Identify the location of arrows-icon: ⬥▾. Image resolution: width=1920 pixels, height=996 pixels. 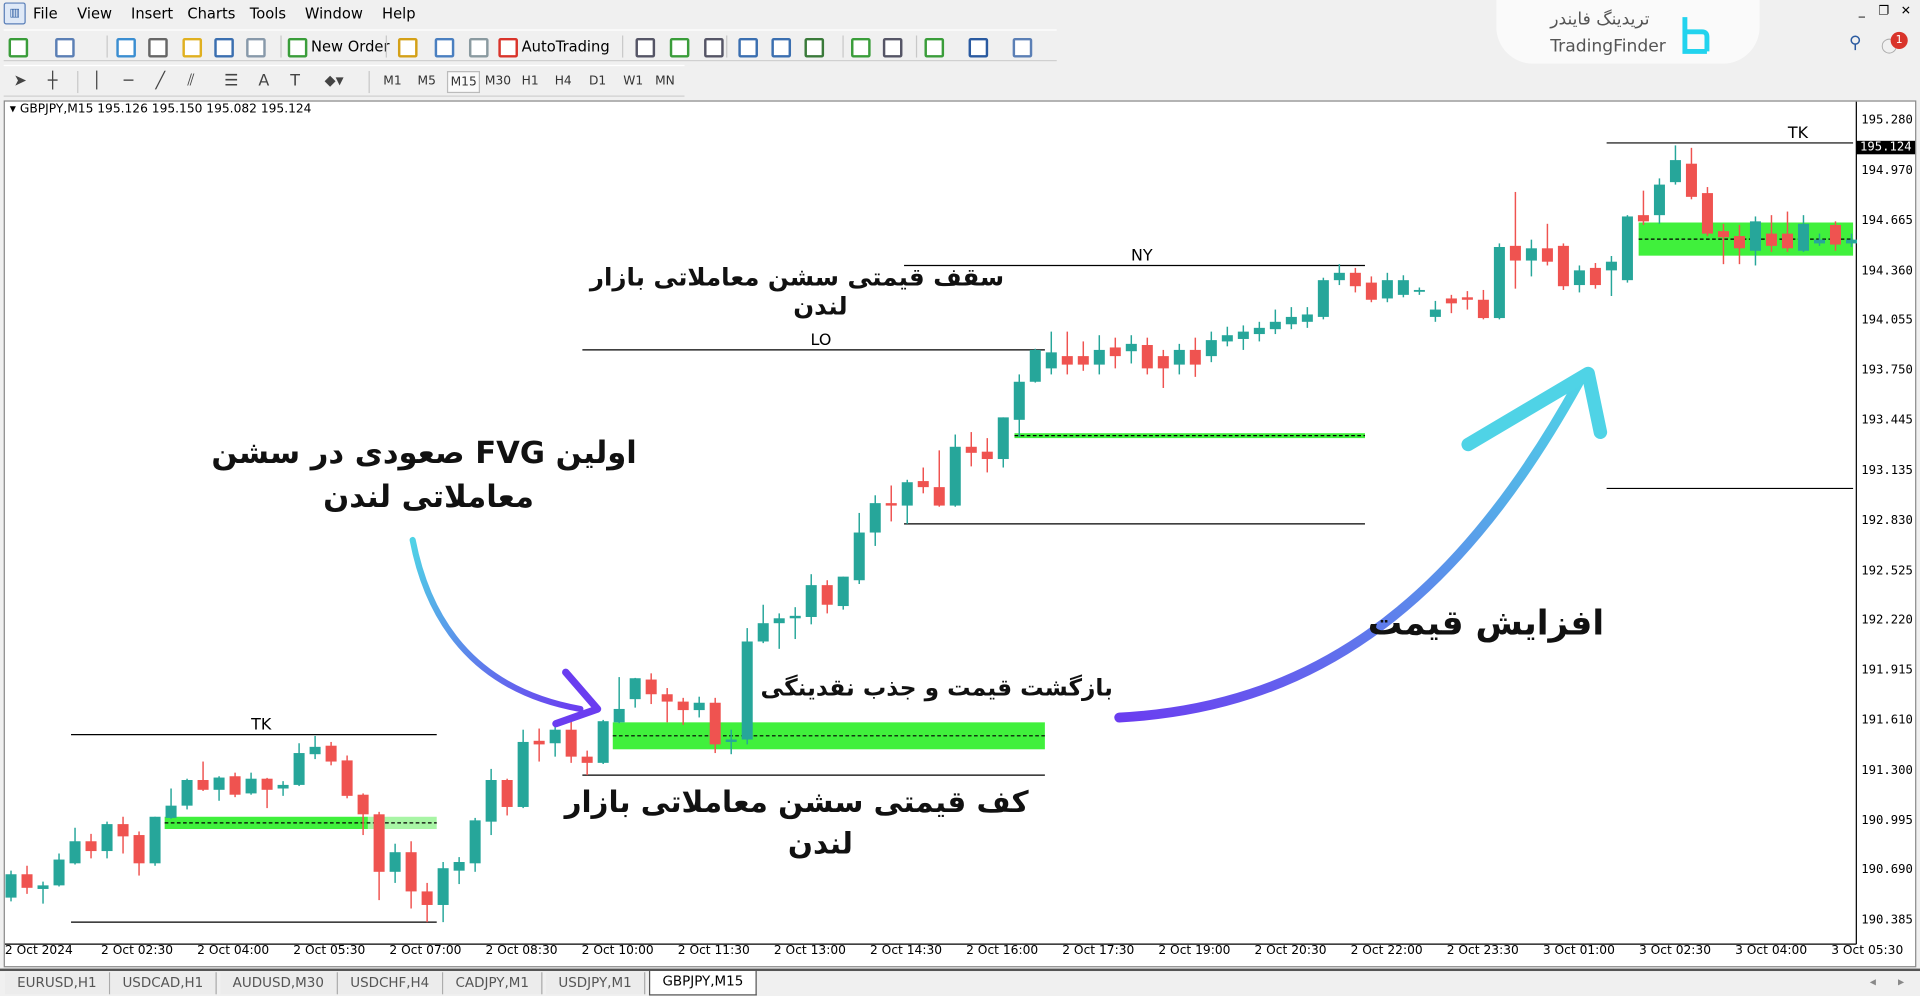
(333, 82).